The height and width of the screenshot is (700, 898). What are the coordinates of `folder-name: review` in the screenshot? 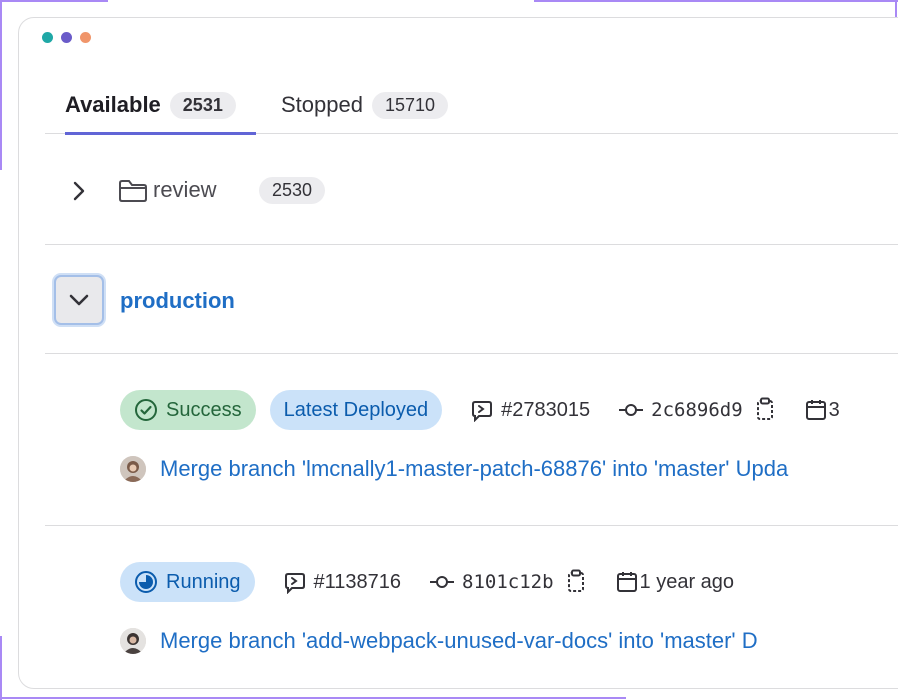 It's located at (185, 190).